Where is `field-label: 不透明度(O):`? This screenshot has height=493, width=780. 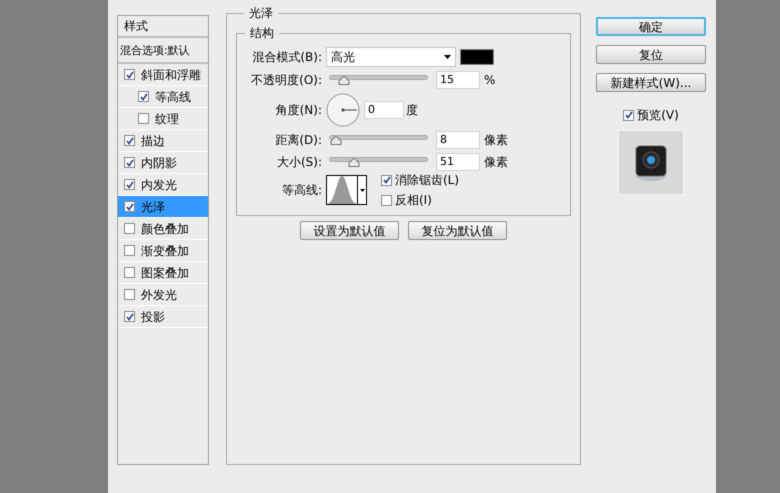
field-label: 不透明度(O): is located at coordinates (286, 80).